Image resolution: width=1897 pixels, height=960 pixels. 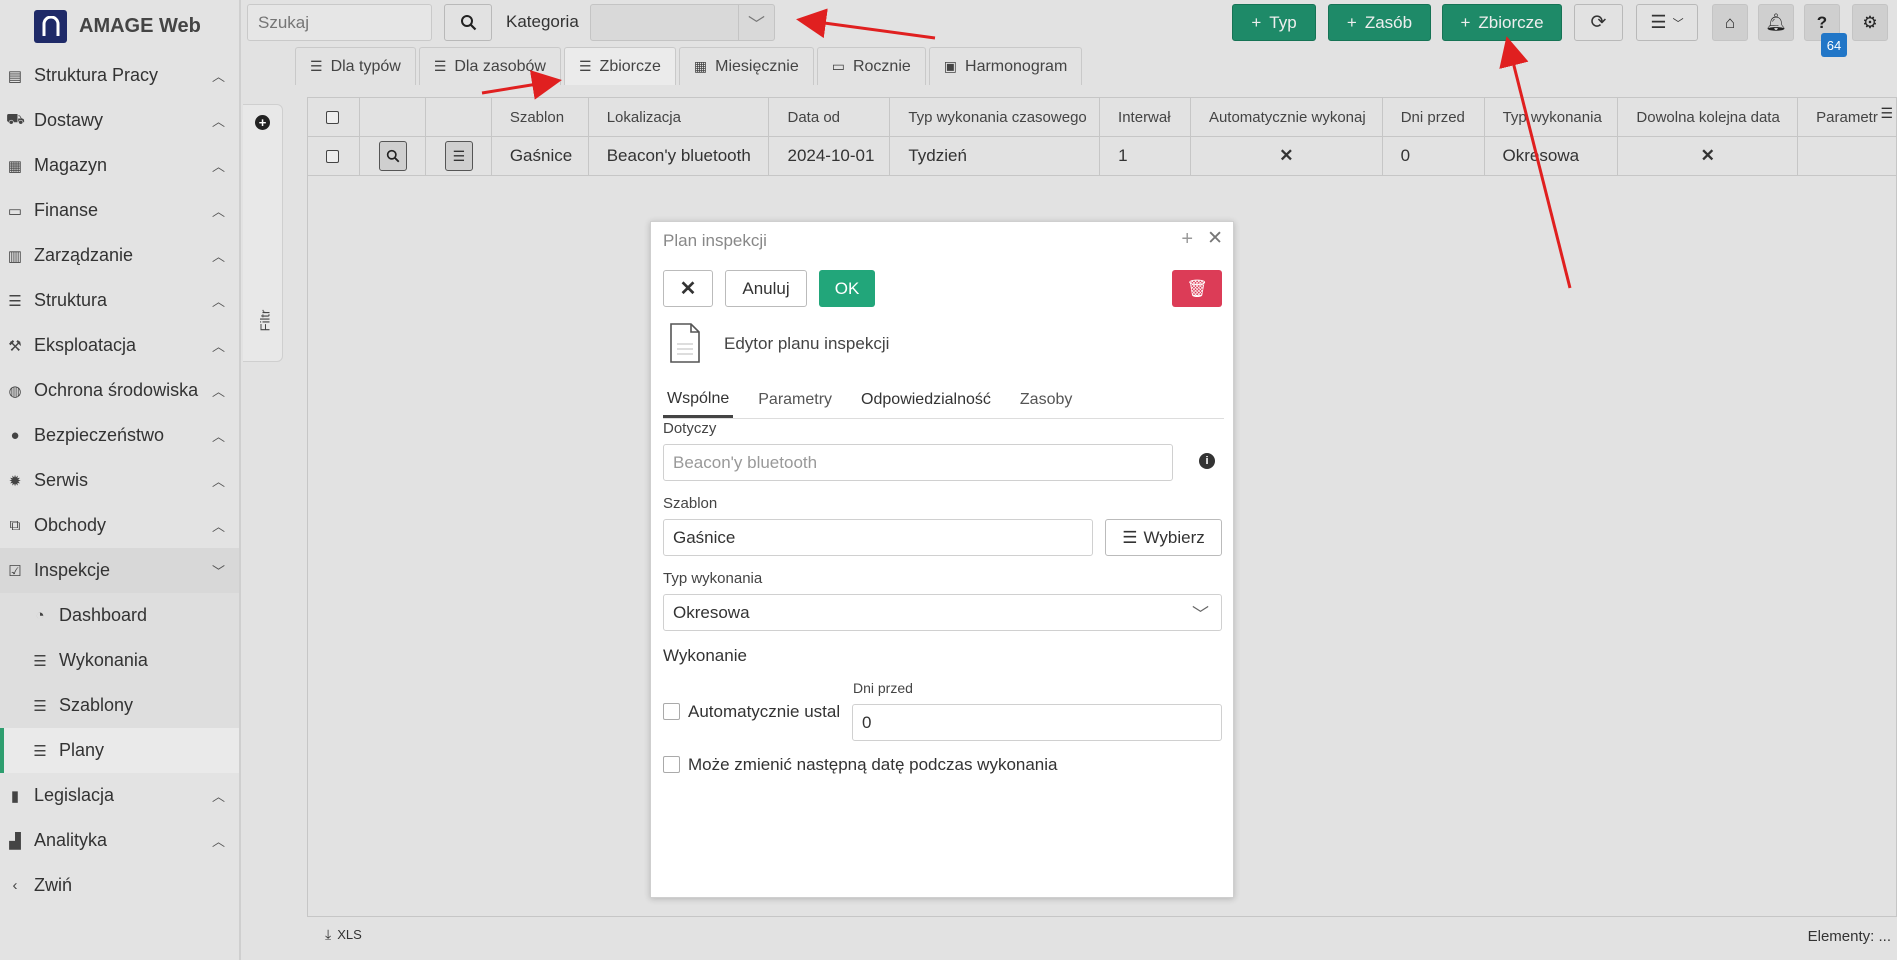 What do you see at coordinates (540, 117) in the screenshot?
I see `column-header: Szablon` at bounding box center [540, 117].